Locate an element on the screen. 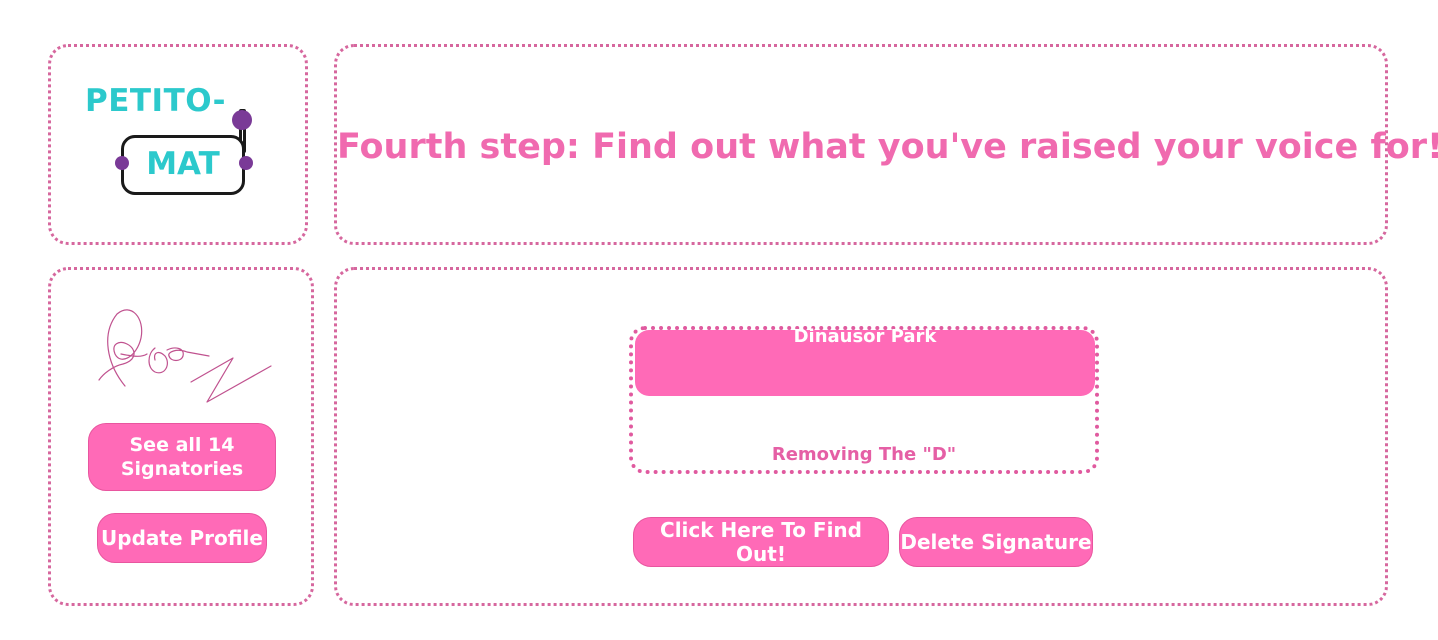 The height and width of the screenshot is (640, 1438). app-logo: PETITO- MAT is located at coordinates (176, 153).